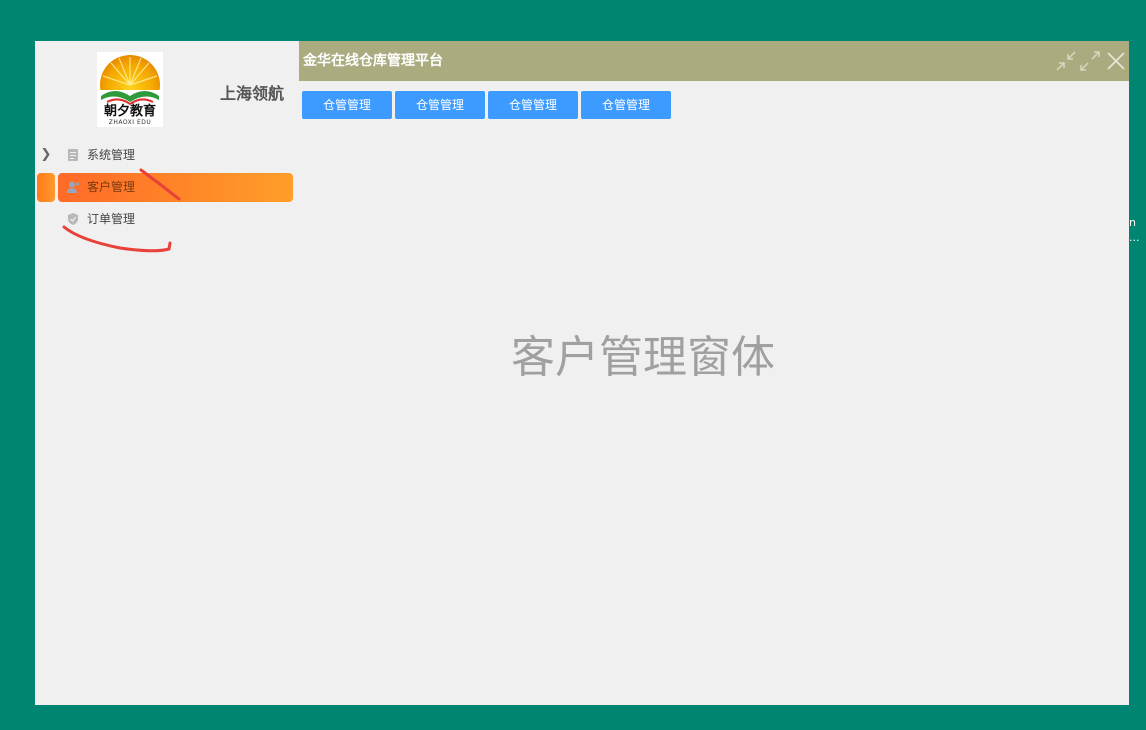 The width and height of the screenshot is (1146, 730). Describe the element at coordinates (73, 155) in the screenshot. I see `document-icon` at that location.